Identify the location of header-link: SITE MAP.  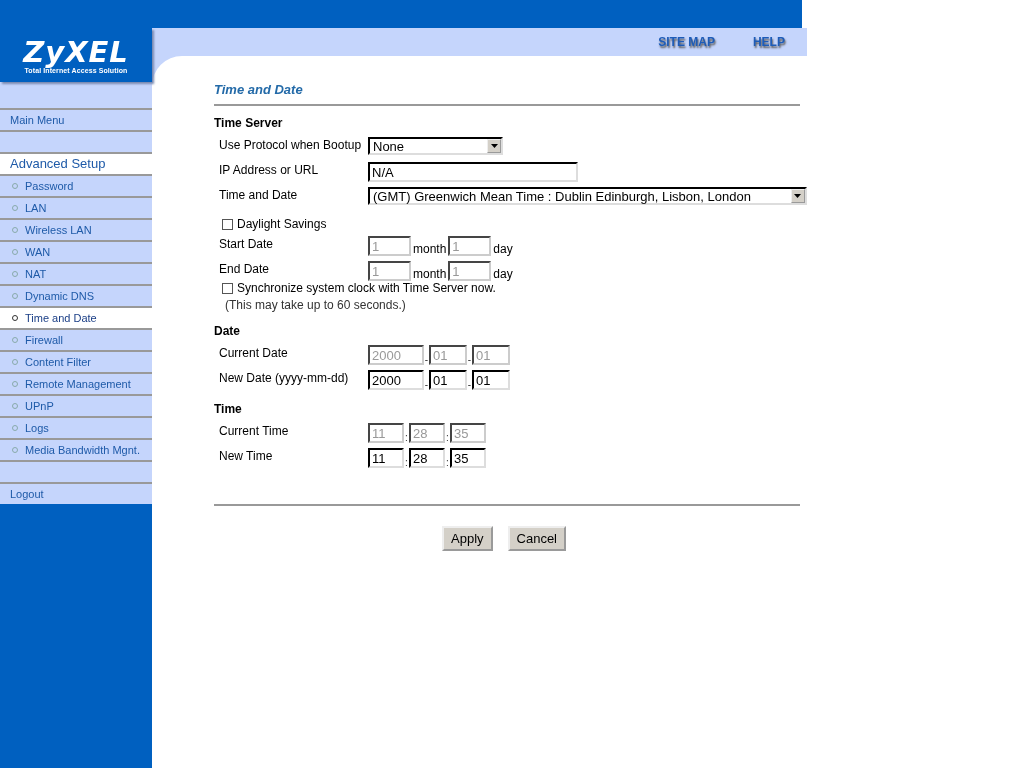
(686, 42).